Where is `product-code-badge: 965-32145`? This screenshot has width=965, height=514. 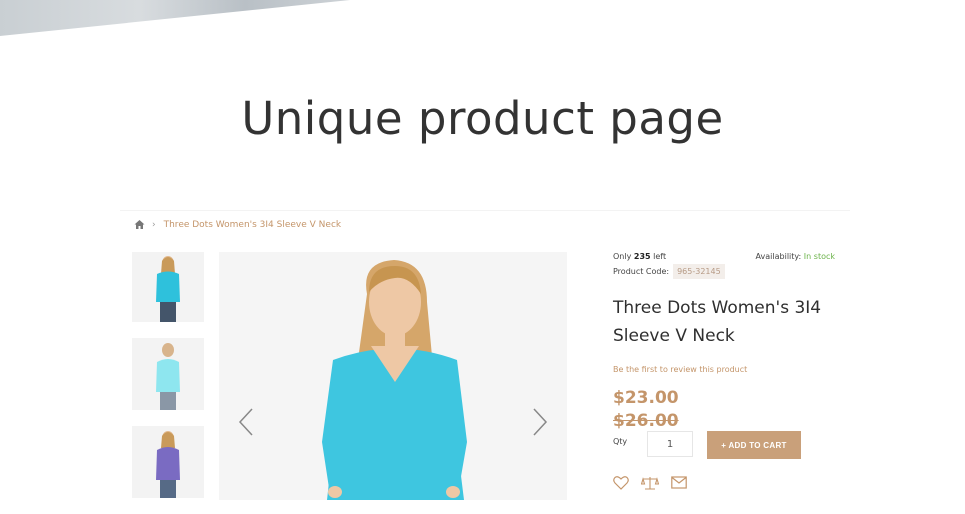 product-code-badge: 965-32145 is located at coordinates (699, 271).